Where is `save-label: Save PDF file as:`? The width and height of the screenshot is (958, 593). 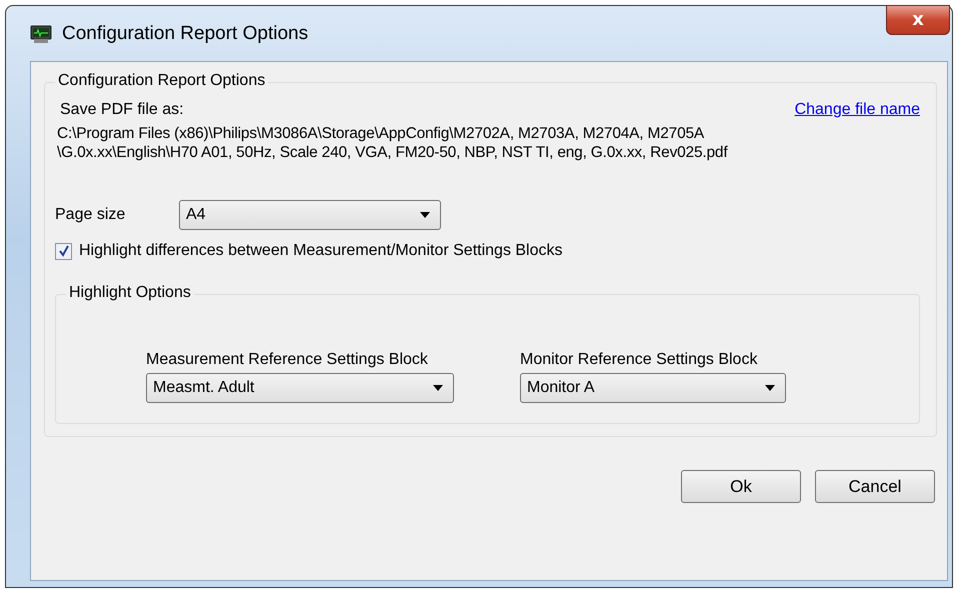
save-label: Save PDF file as: is located at coordinates (122, 110).